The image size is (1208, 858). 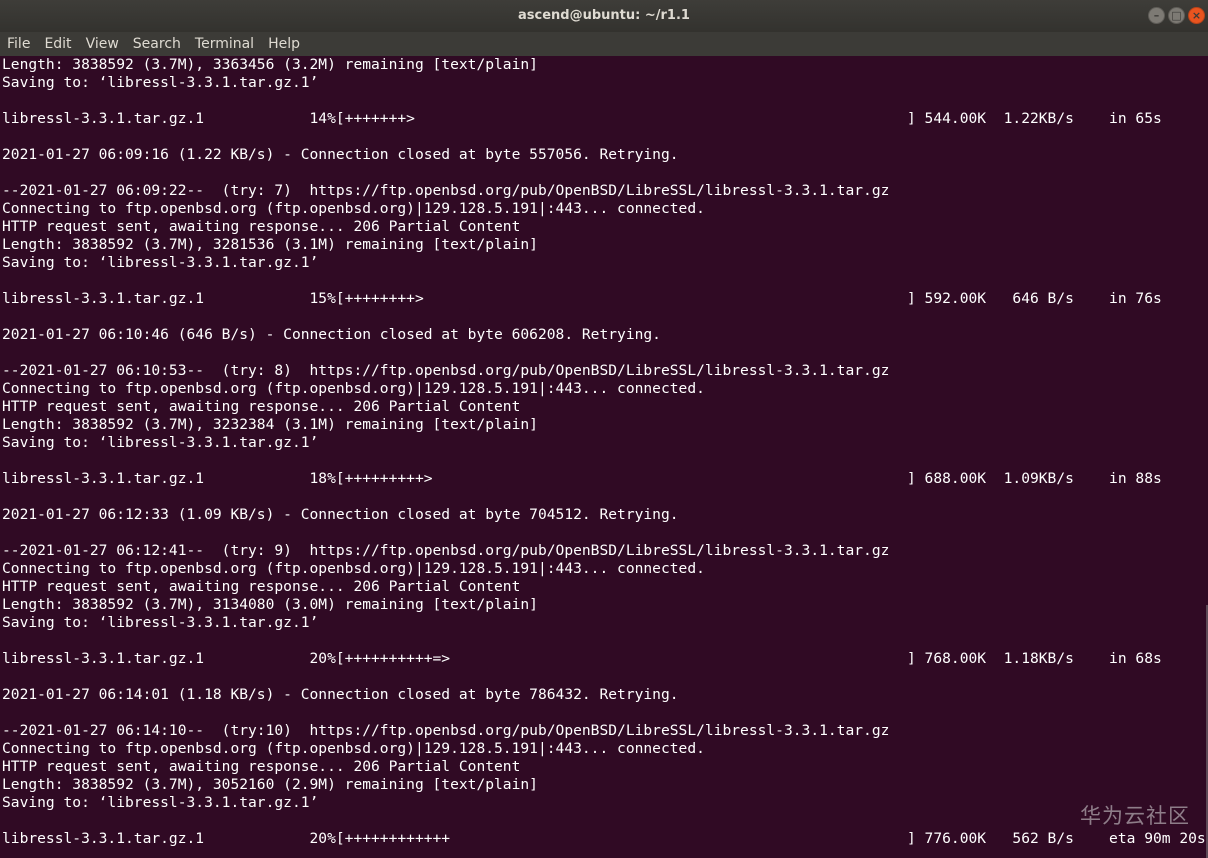 What do you see at coordinates (604, 44) in the screenshot?
I see `menu-bar: File Edit View Search Terminal Help` at bounding box center [604, 44].